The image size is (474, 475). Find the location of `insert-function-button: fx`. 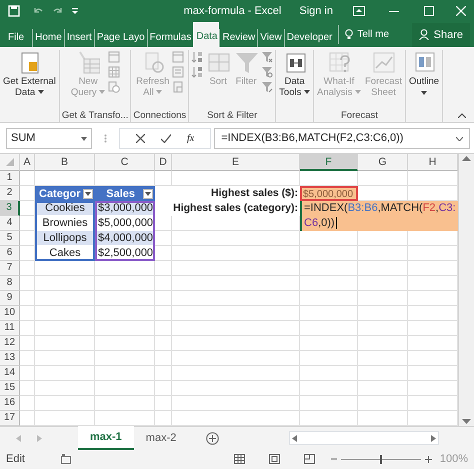

insert-function-button: fx is located at coordinates (190, 138).